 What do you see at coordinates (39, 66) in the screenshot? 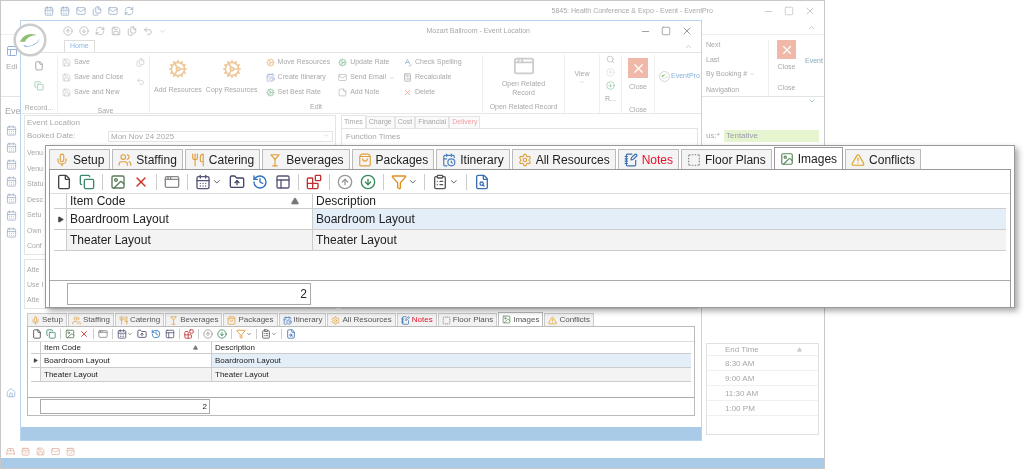
I see `new-icon` at bounding box center [39, 66].